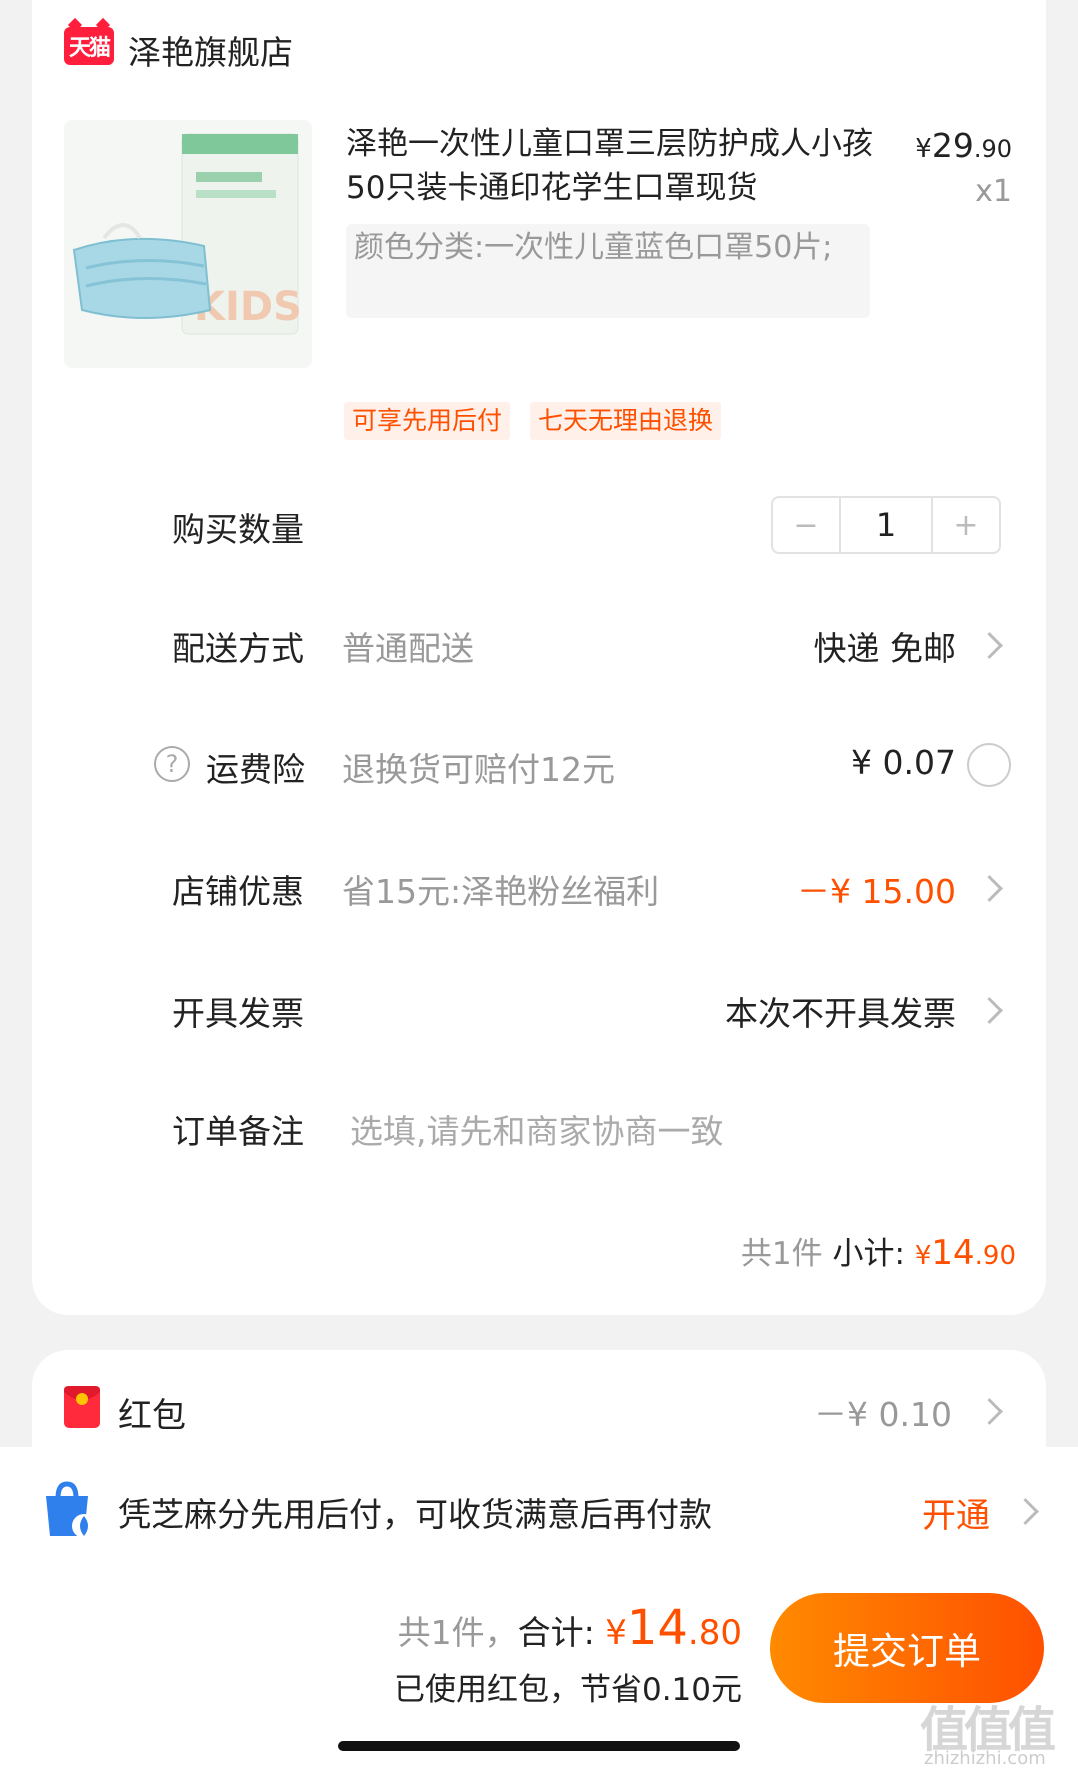 The height and width of the screenshot is (1771, 1078). Describe the element at coordinates (238, 1131) in the screenshot. I see `note-label: 订单备注` at that location.